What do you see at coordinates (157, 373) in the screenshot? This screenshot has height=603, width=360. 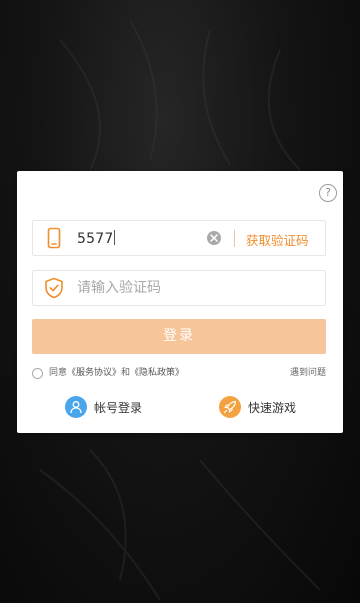 I see `privacy-link: 《隐私政策》` at bounding box center [157, 373].